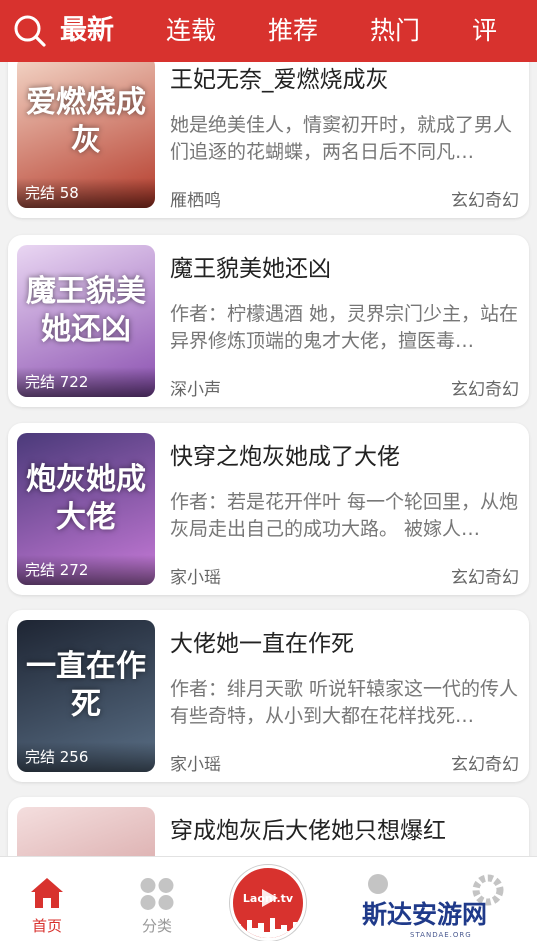 This screenshot has height=941, width=537. What do you see at coordinates (378, 884) in the screenshot?
I see `user-icon` at bounding box center [378, 884].